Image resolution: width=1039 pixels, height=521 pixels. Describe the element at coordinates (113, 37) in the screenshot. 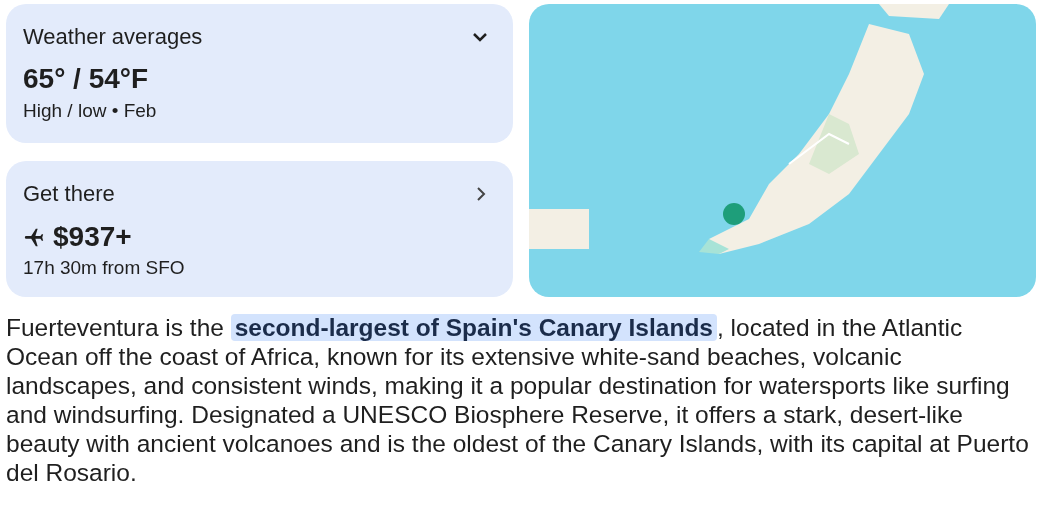

I see `card-title: Weather averages` at that location.